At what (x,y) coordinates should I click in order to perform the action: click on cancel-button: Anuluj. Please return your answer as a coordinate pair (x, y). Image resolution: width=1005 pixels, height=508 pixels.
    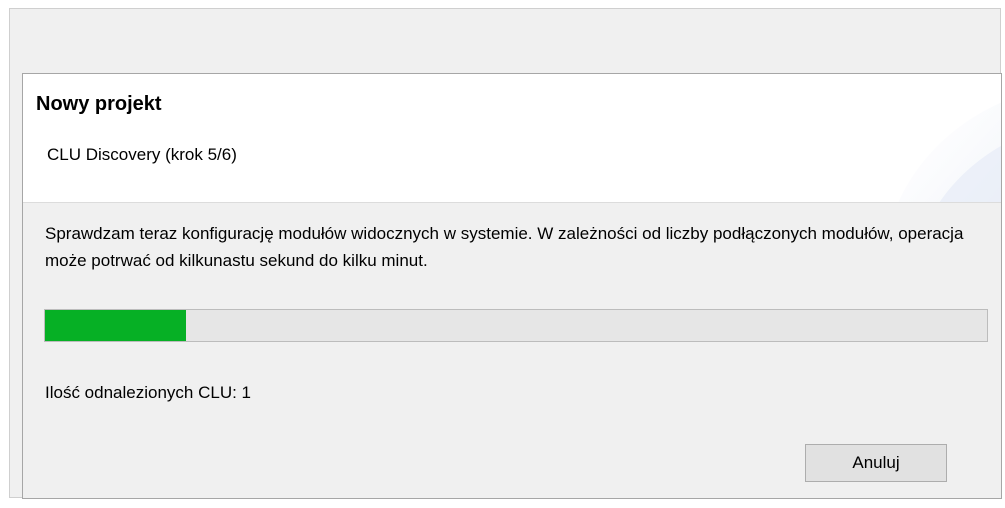
    Looking at the image, I should click on (876, 463).